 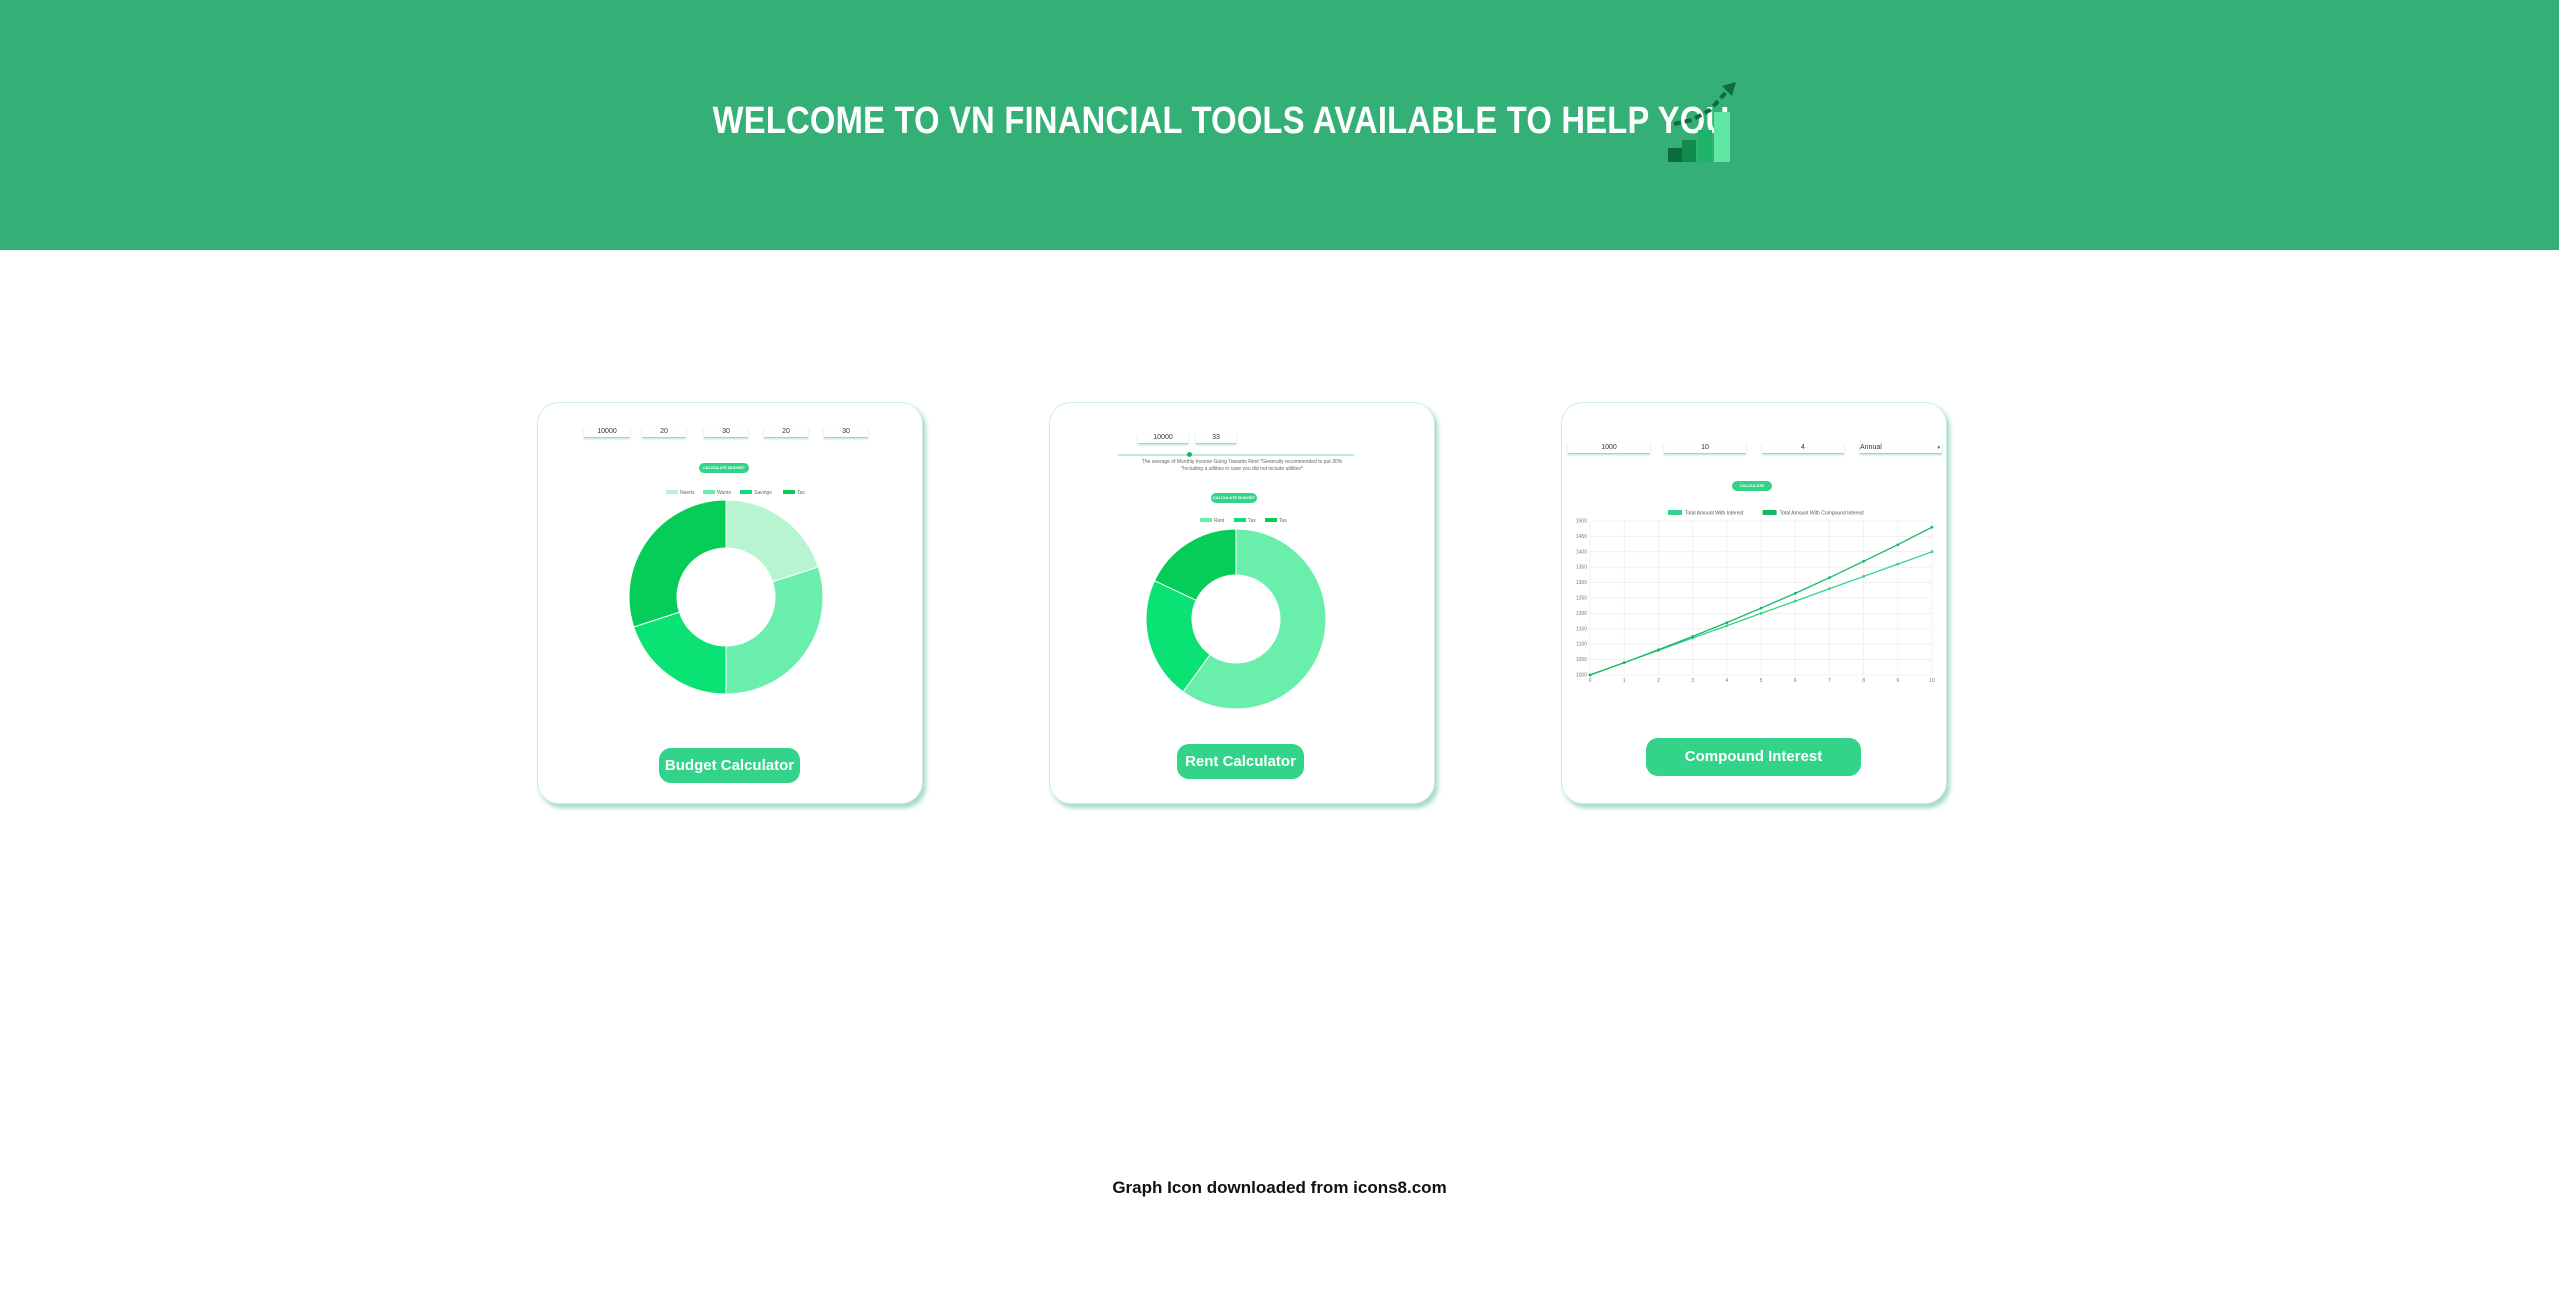 I want to click on budget-donut-chart: Needs Wants Savings Tax, so click(x=726, y=592).